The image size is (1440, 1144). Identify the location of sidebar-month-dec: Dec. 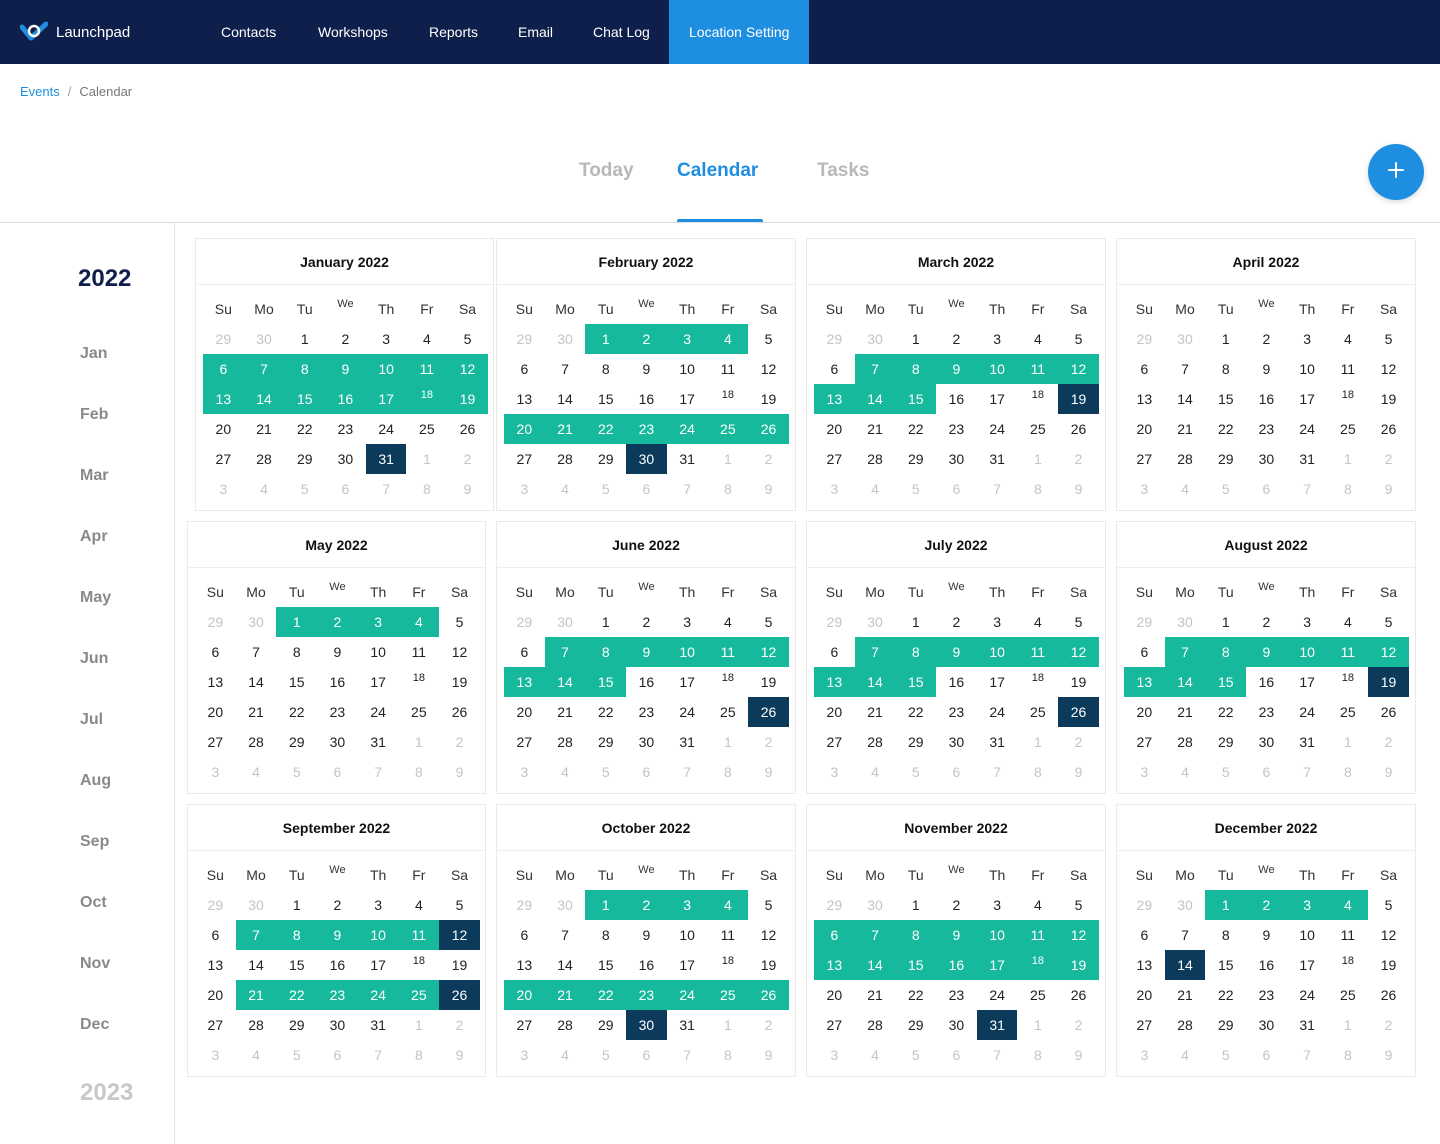
(94, 1025).